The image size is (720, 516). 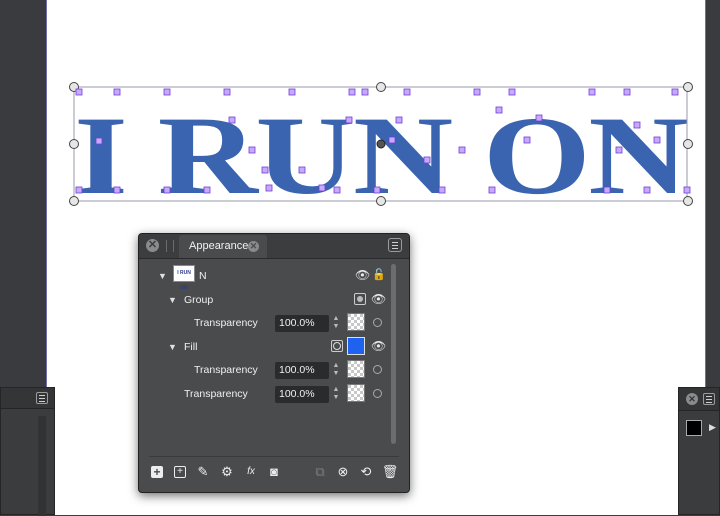 I want to click on group-row: ▼ Group 👁, so click(x=263, y=301).